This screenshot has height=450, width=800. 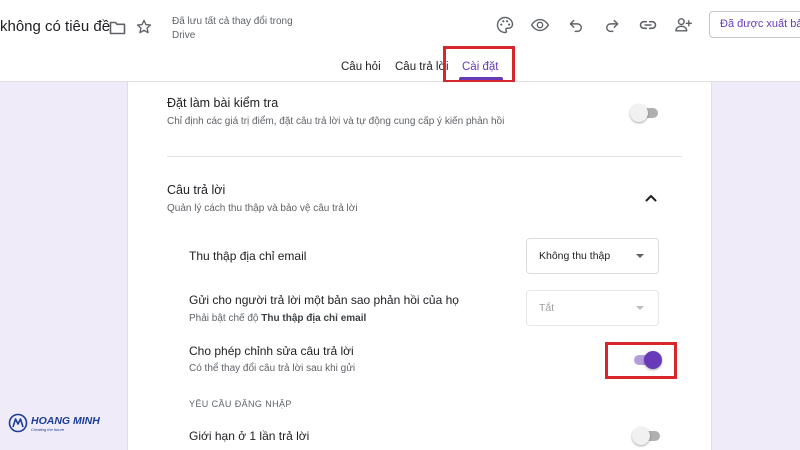 I want to click on logo-name: HOANG MINH, so click(x=65, y=420).